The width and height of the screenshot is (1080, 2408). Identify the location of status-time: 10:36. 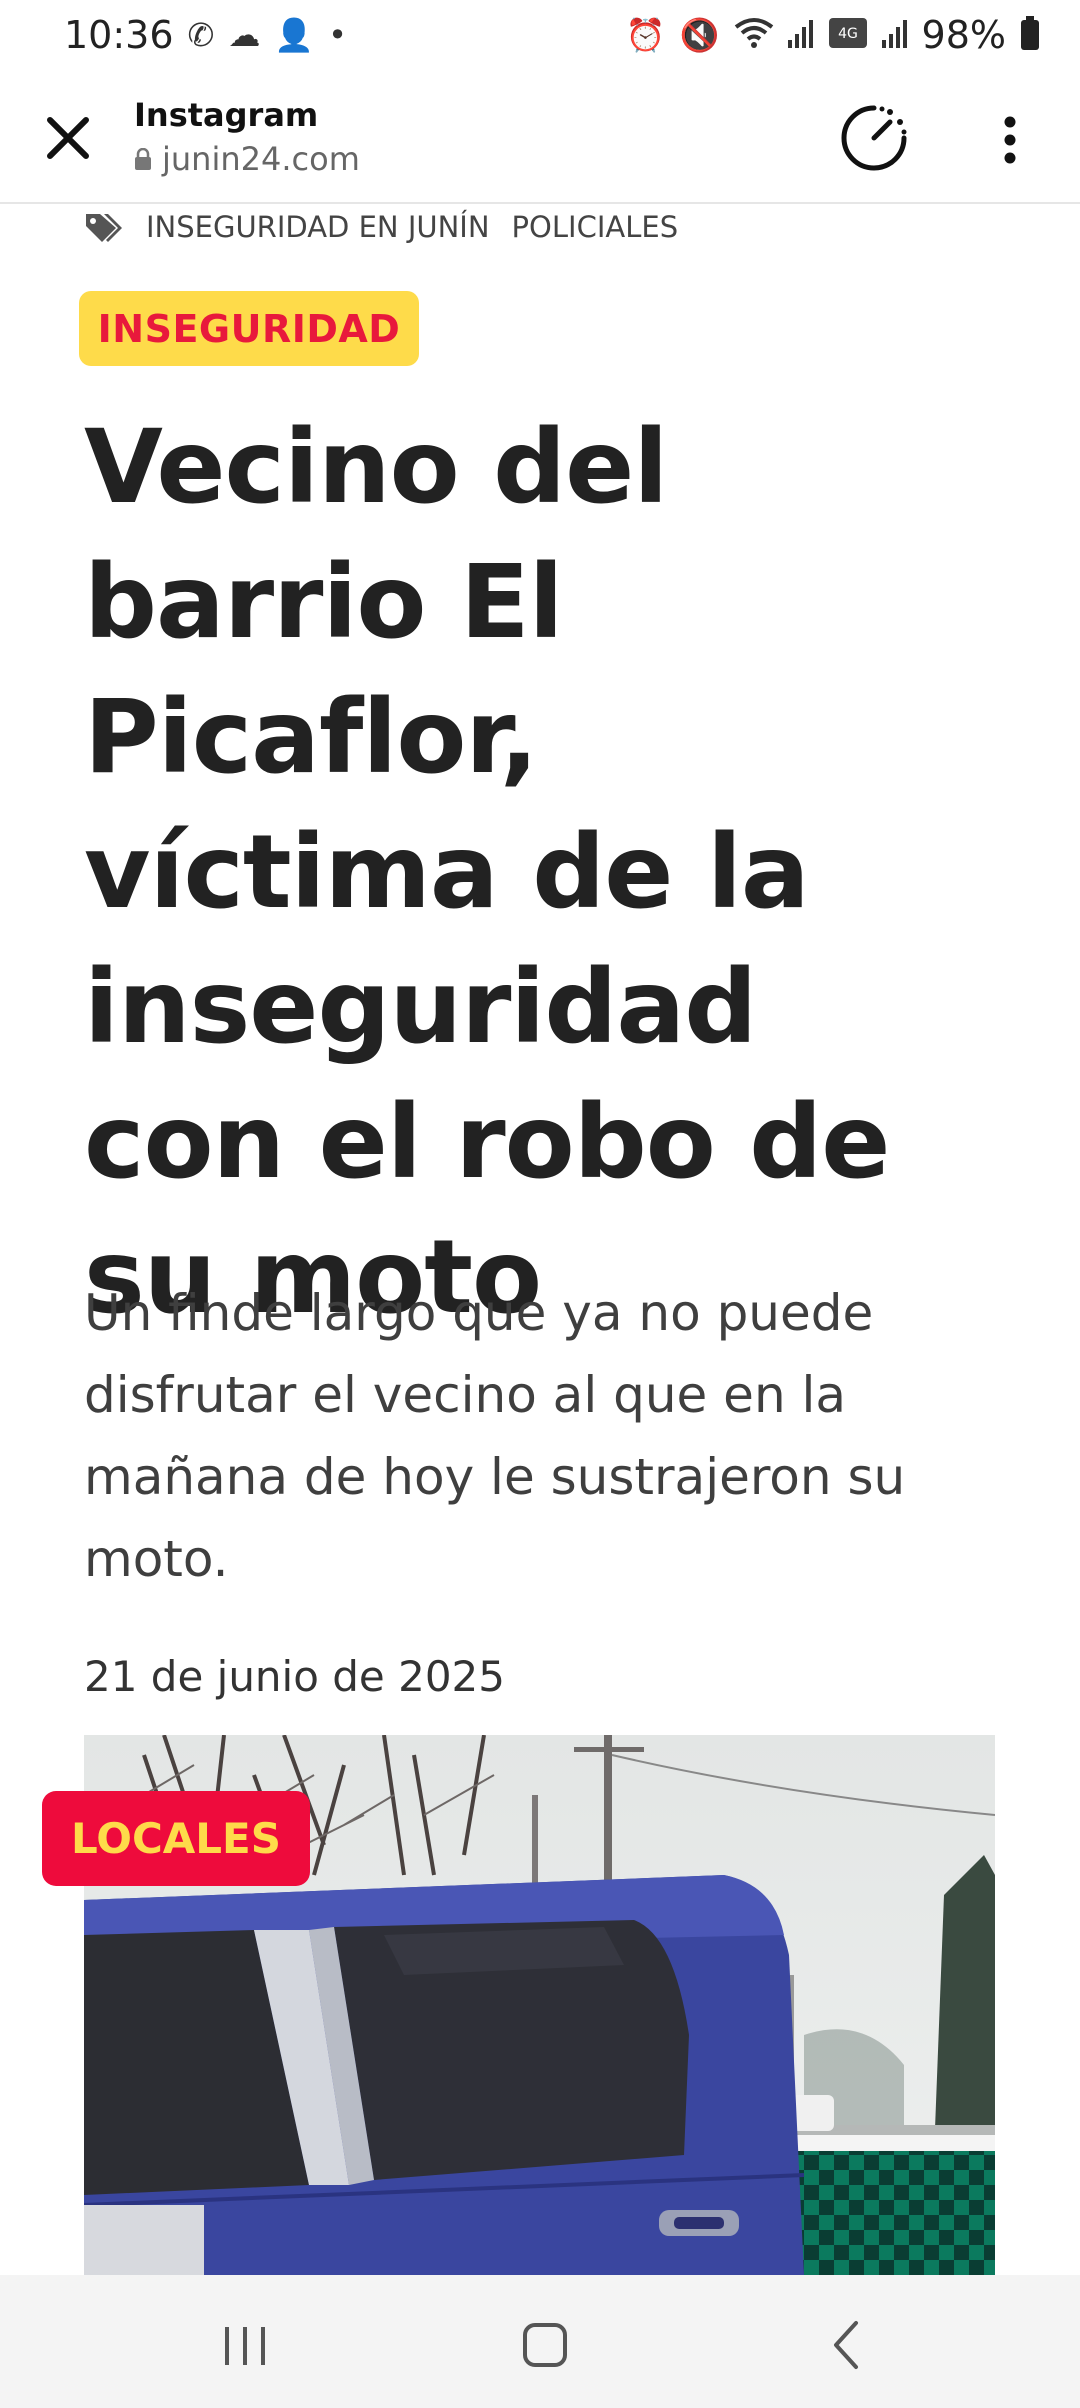
(119, 35).